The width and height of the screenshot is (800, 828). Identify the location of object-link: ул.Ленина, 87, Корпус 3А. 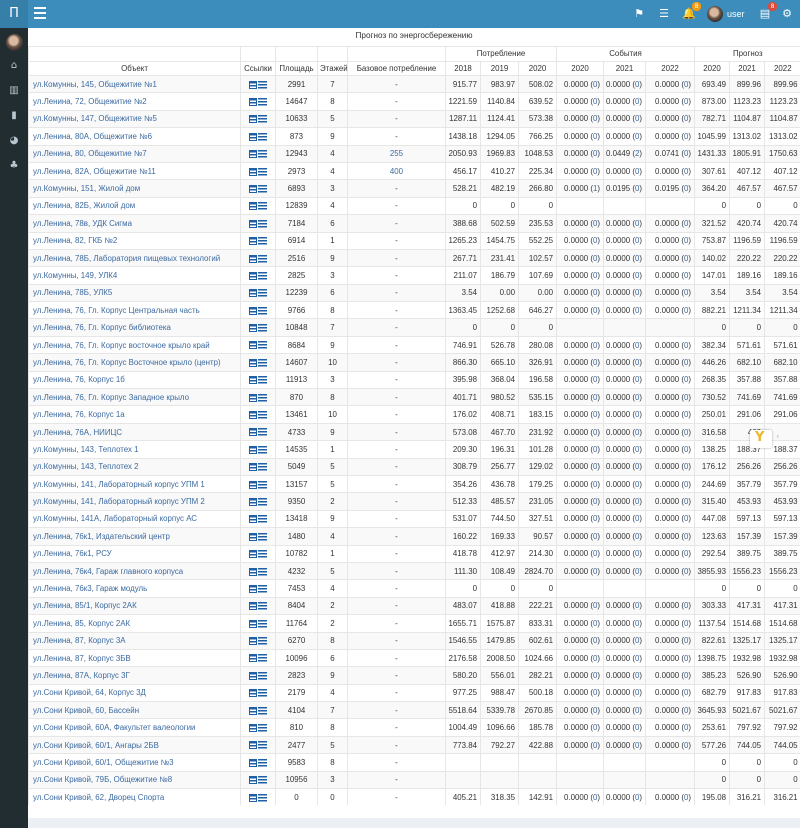
(134, 640).